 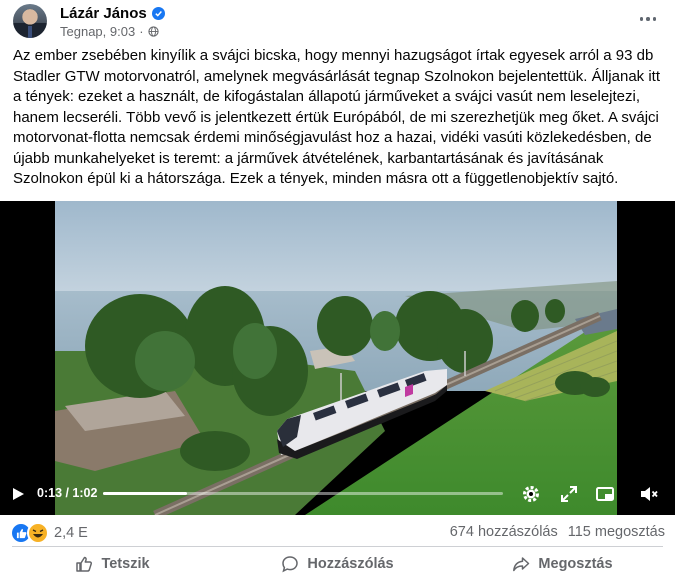 I want to click on share-count: 115 megosztás, so click(x=616, y=532).